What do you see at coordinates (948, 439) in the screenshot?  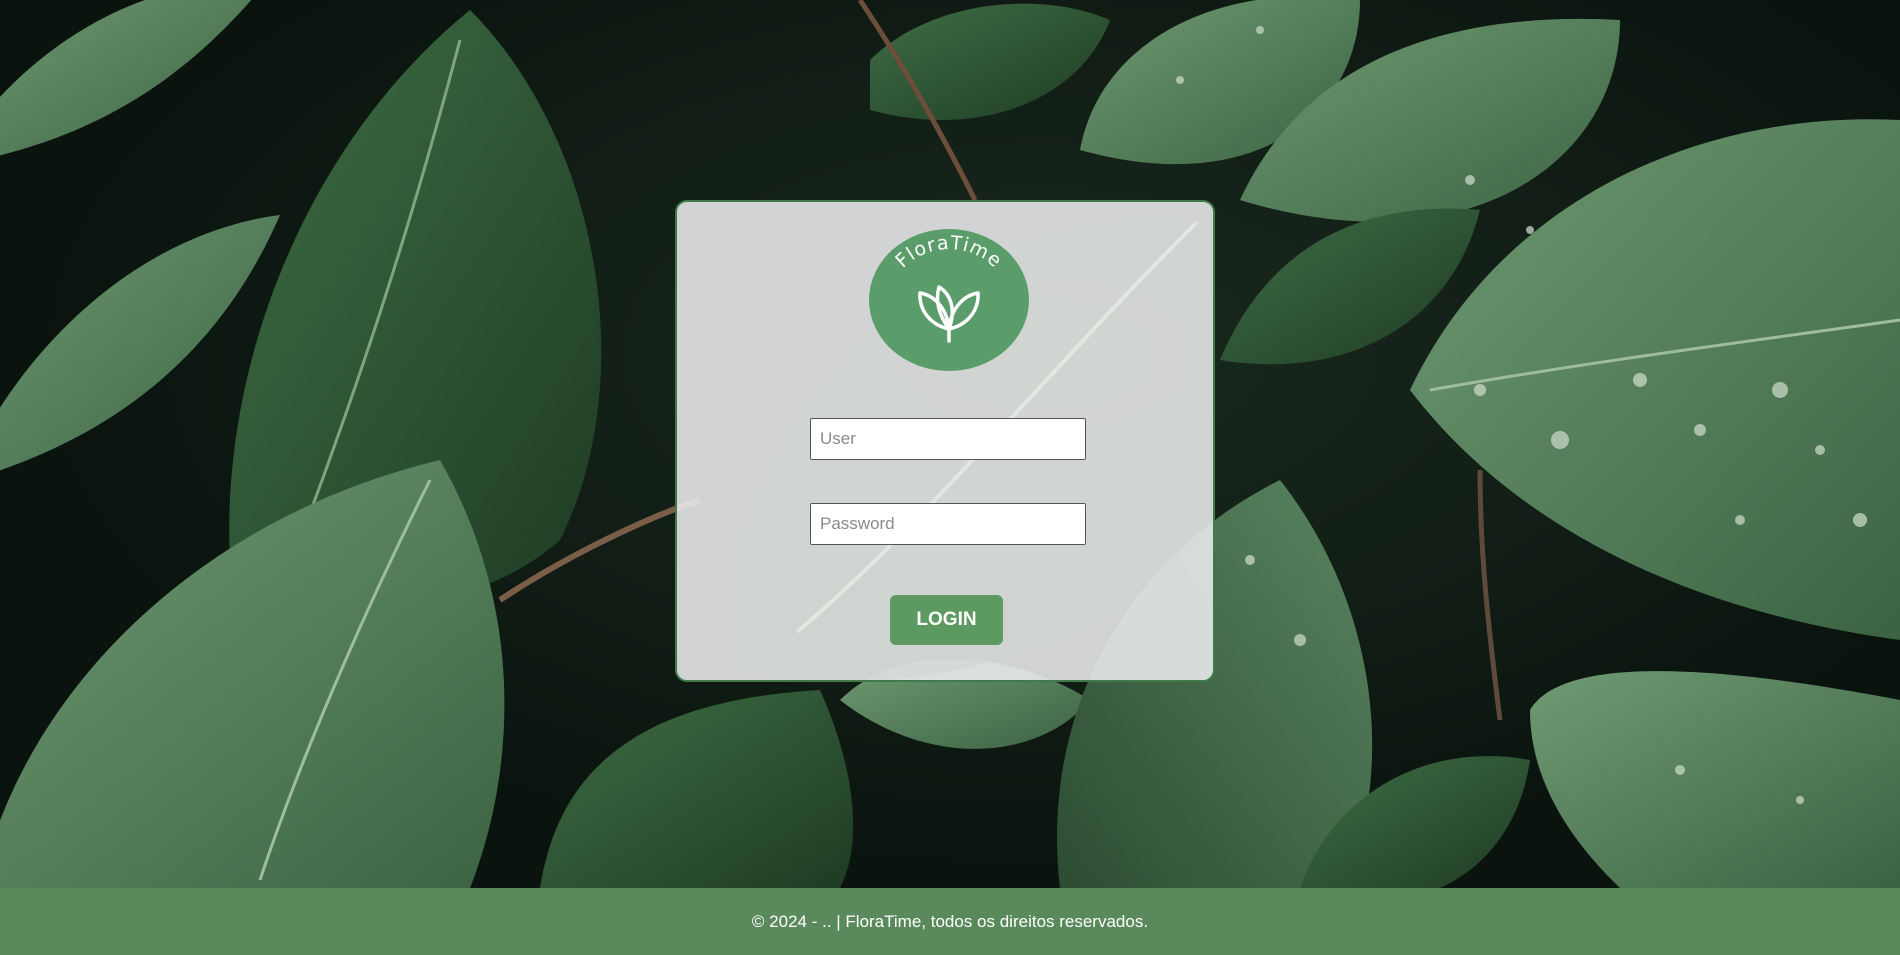 I see `user-input` at bounding box center [948, 439].